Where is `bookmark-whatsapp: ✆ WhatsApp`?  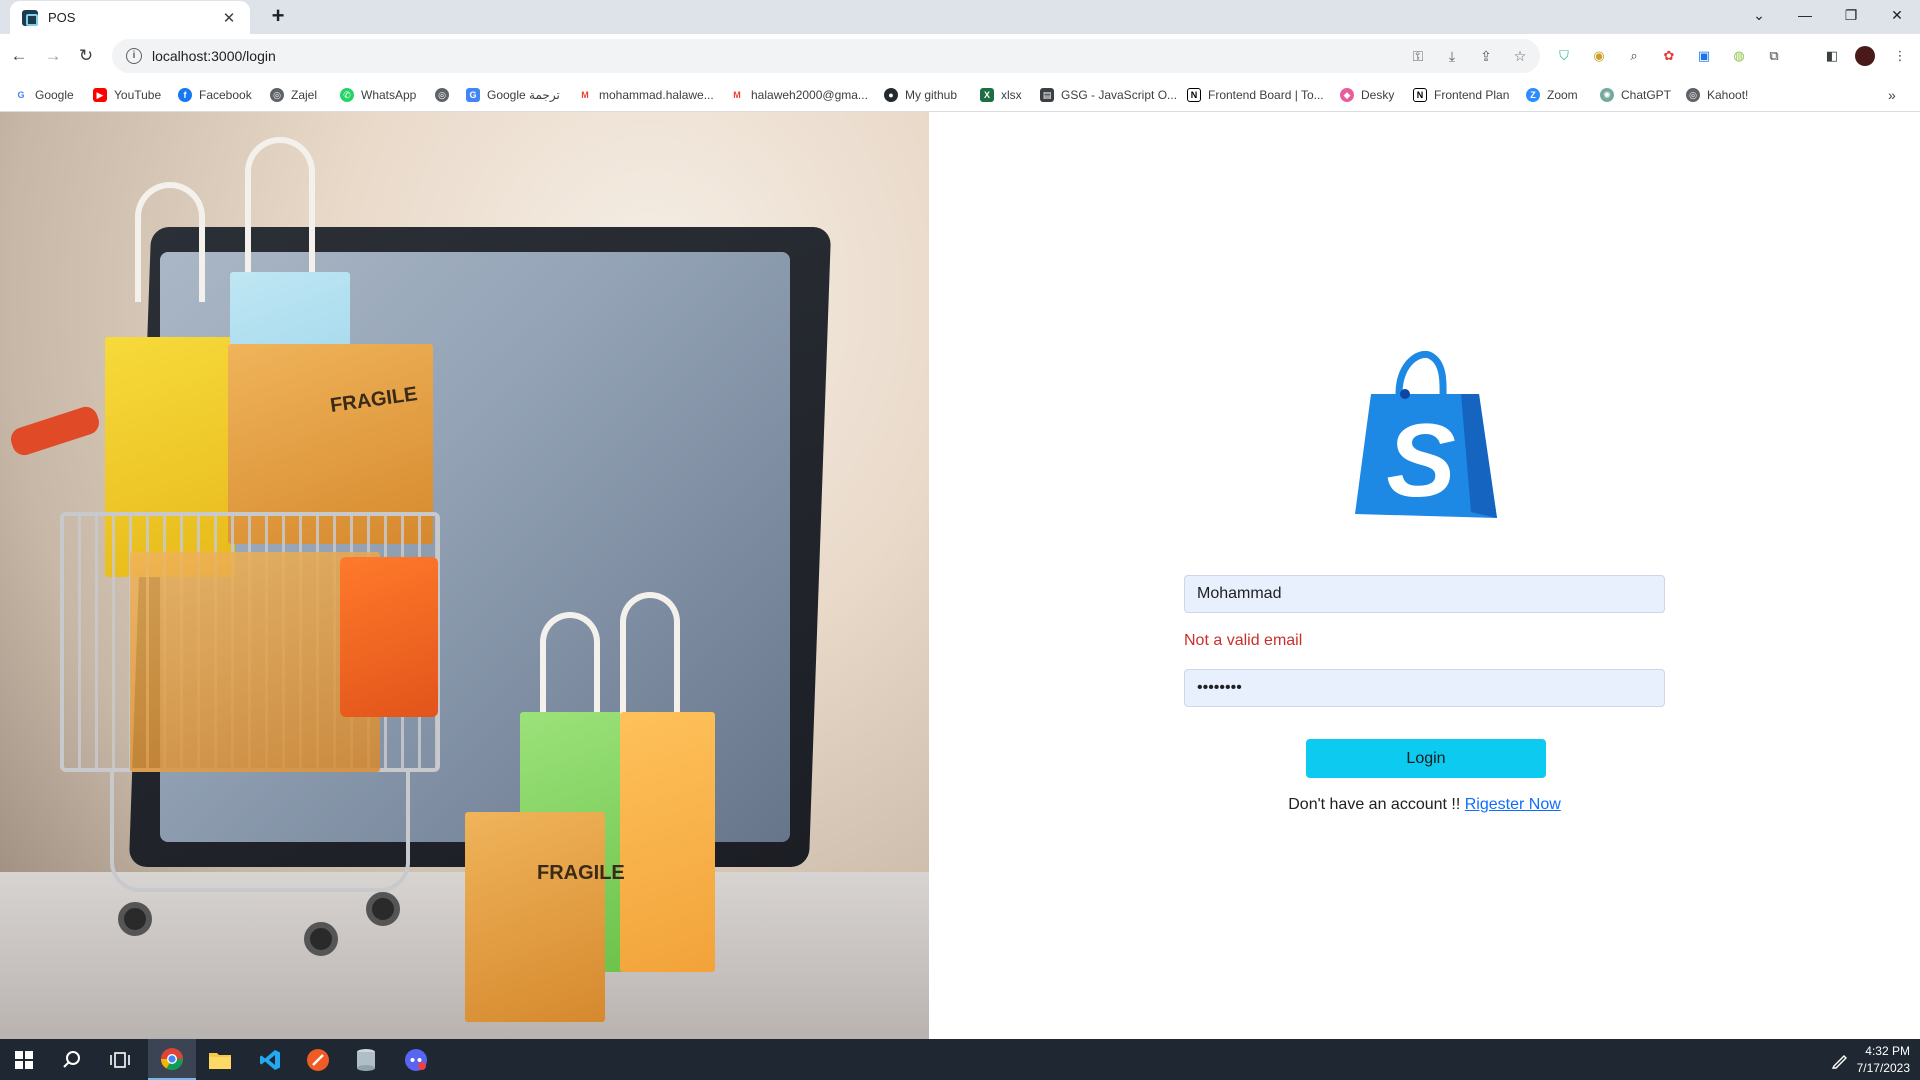 bookmark-whatsapp: ✆ WhatsApp is located at coordinates (378, 95).